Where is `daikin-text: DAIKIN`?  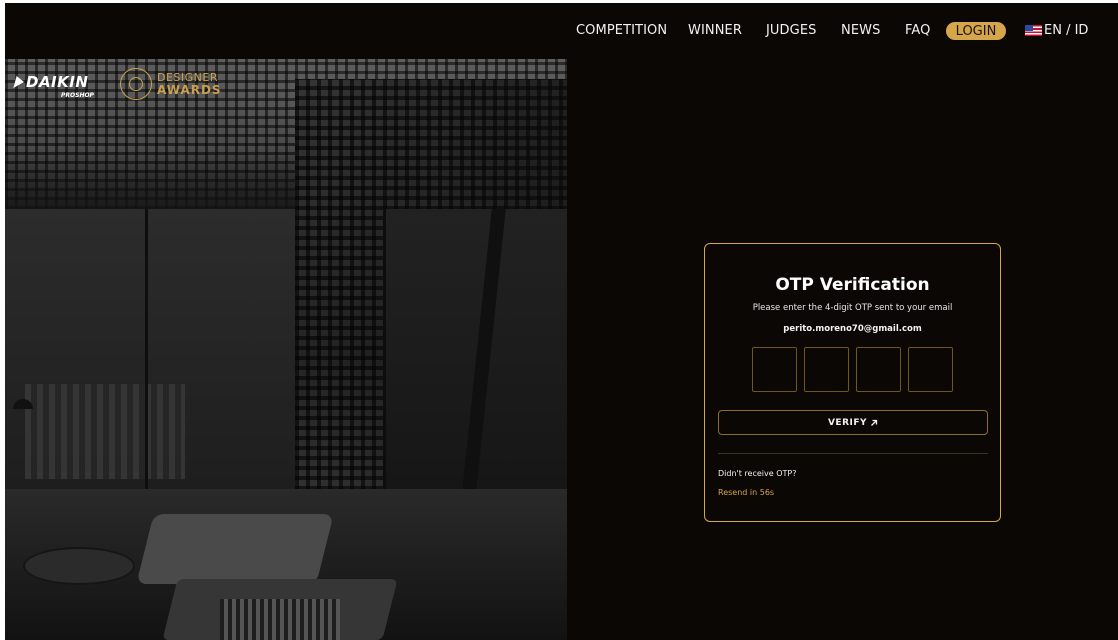 daikin-text: DAIKIN is located at coordinates (57, 82).